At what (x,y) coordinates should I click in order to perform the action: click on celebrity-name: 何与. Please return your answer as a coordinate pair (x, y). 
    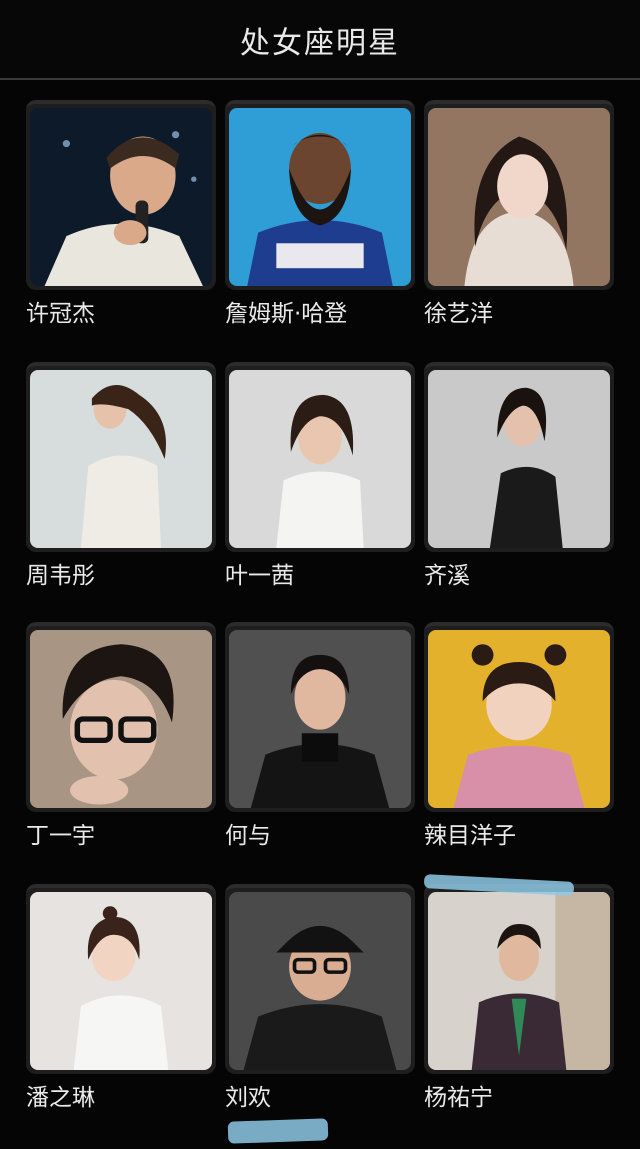
    Looking at the image, I should click on (248, 836).